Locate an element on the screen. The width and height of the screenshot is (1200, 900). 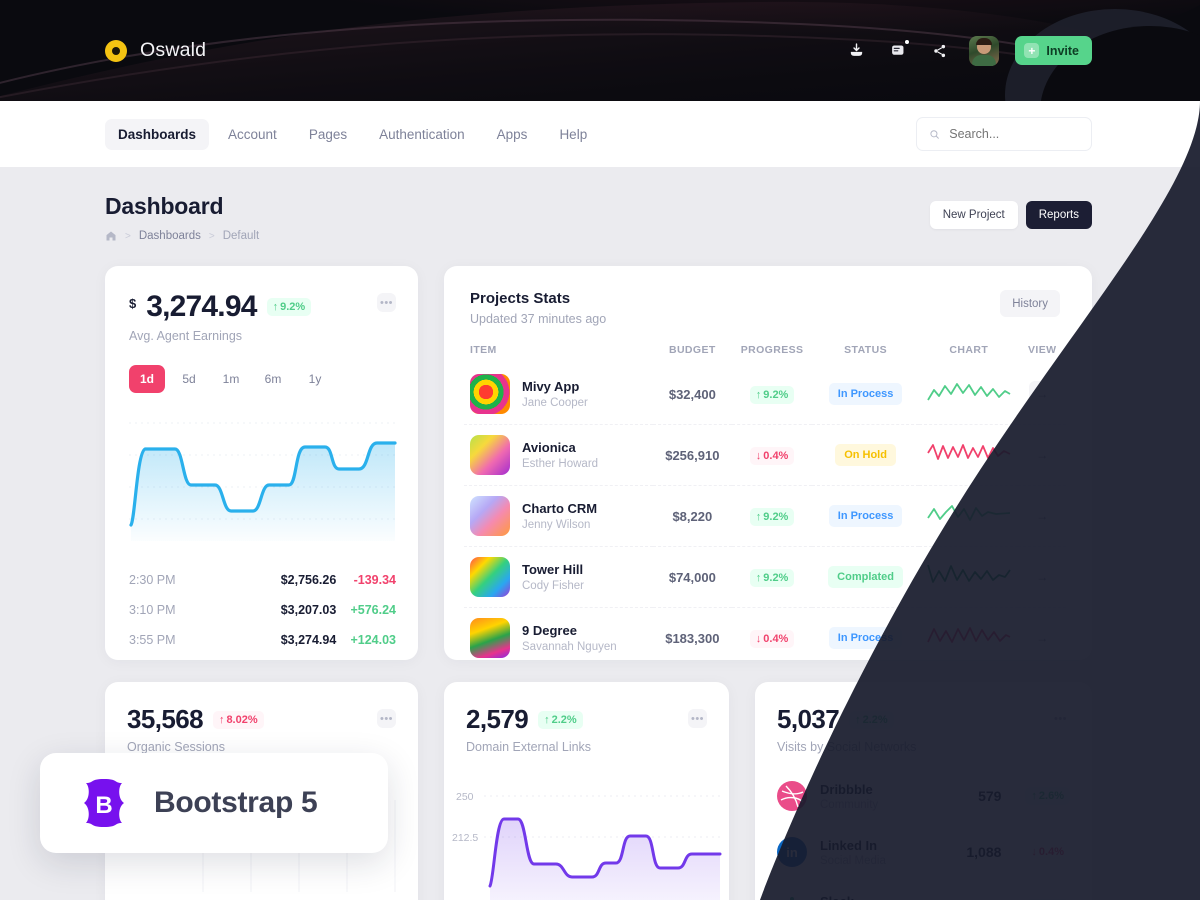
social-kpi: 5,037 ↑ 2.2% is located at coordinates (923, 719).